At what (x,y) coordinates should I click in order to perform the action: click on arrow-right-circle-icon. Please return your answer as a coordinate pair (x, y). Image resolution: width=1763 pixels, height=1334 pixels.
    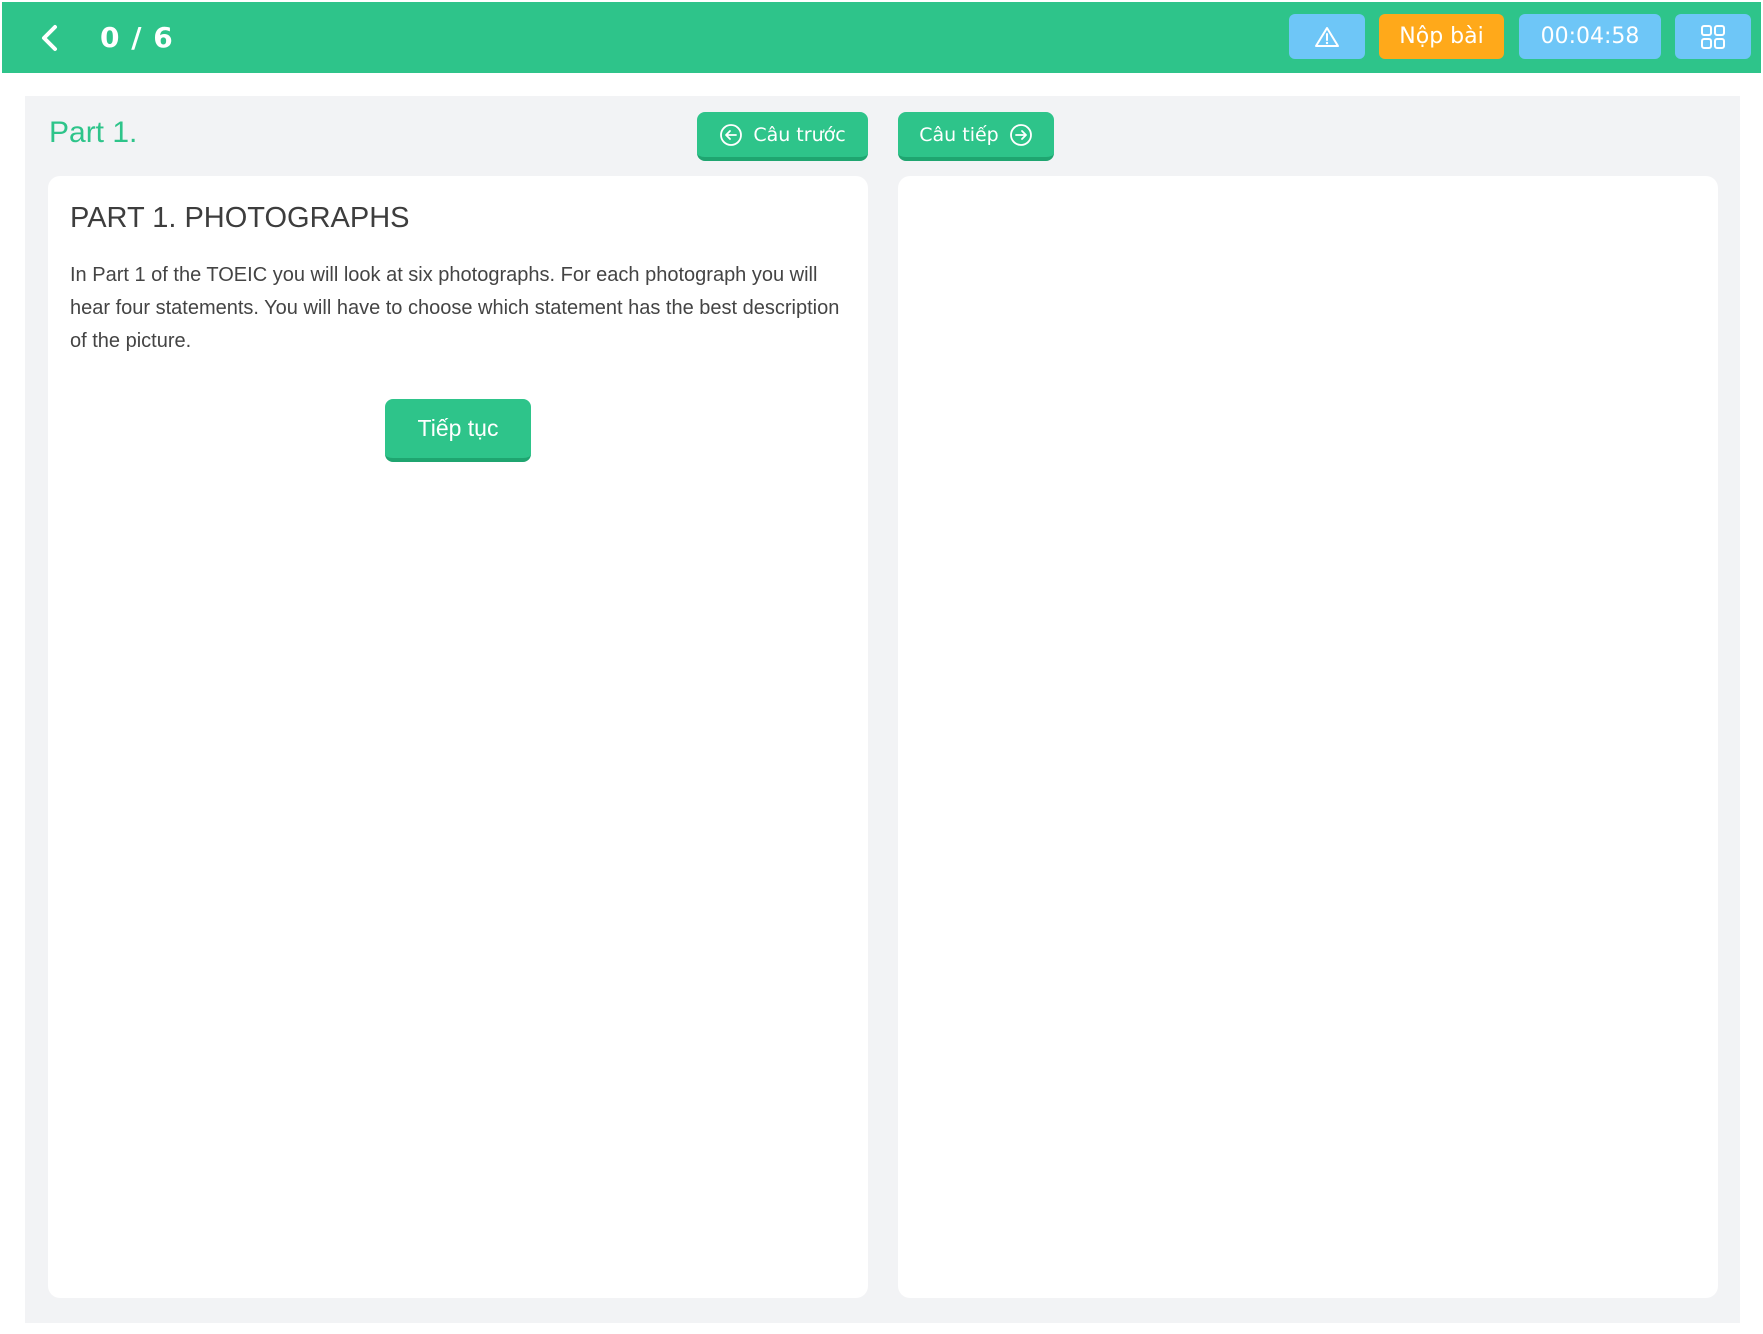
    Looking at the image, I should click on (1020, 134).